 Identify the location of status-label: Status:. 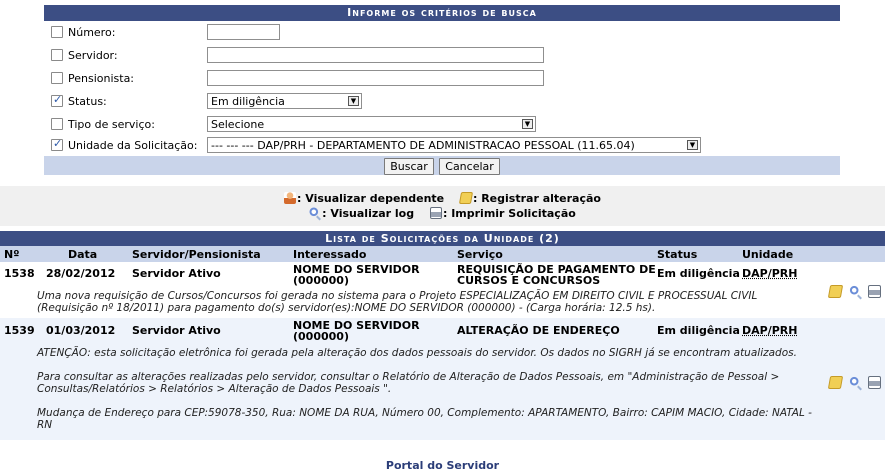
(87, 101).